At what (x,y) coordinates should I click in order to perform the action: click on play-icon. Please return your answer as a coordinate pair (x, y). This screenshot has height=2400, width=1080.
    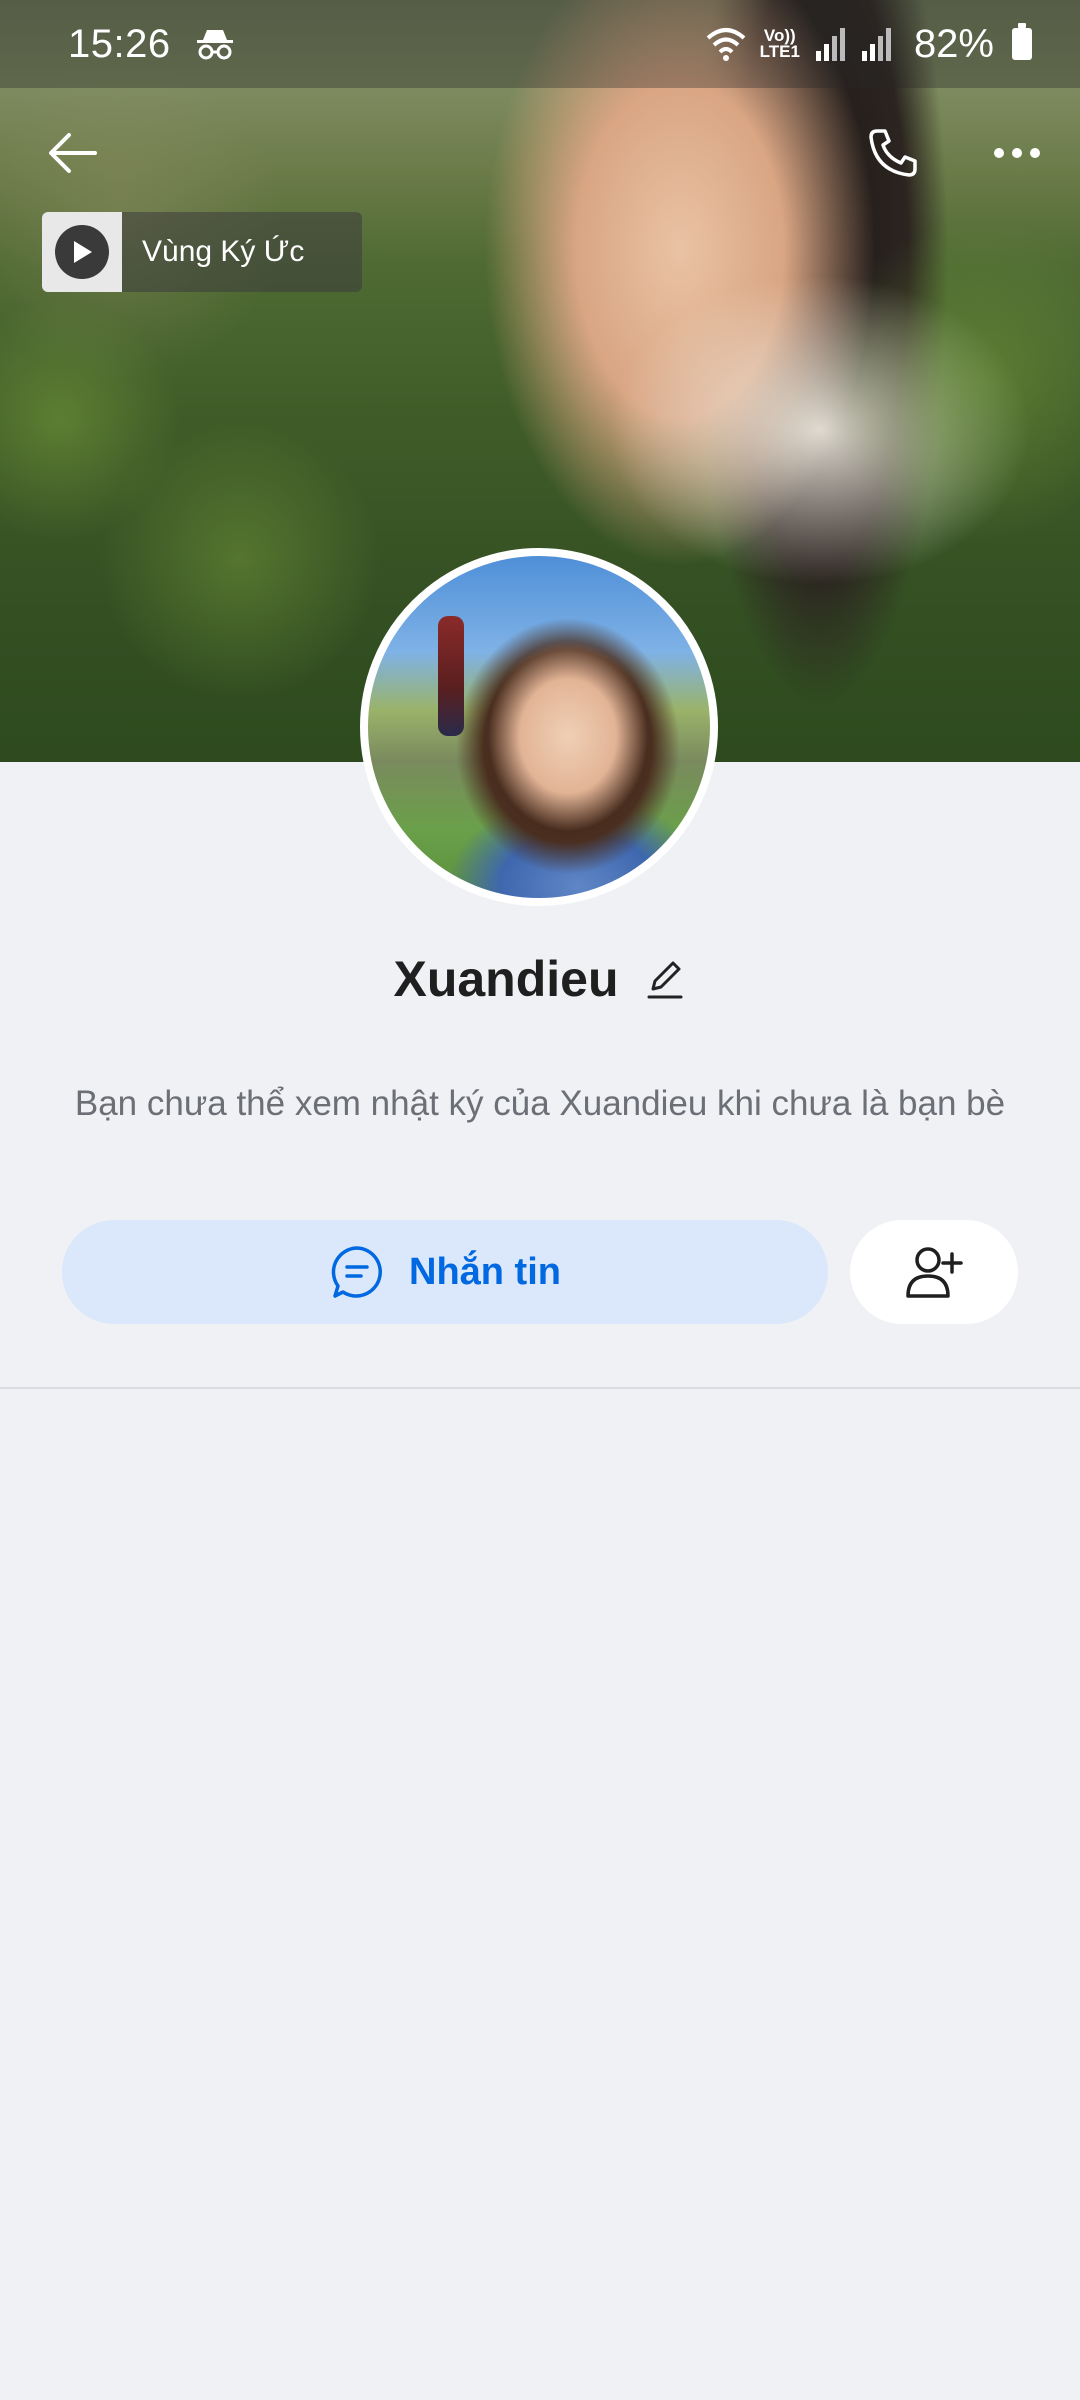
    Looking at the image, I should click on (82, 252).